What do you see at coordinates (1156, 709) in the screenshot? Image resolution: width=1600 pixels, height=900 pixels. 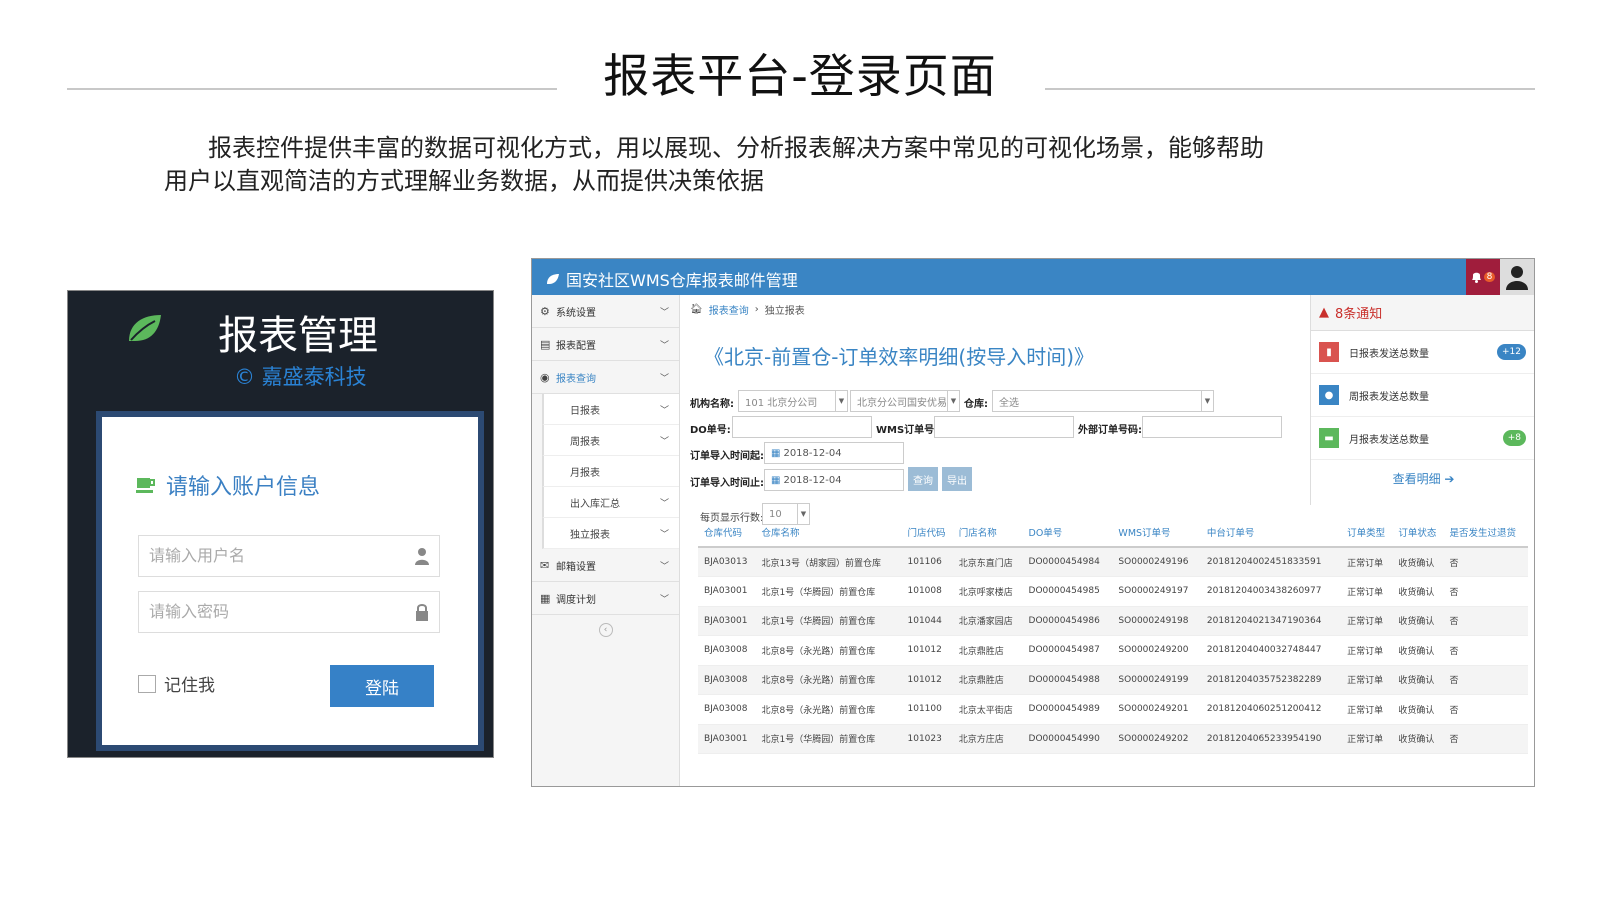 I see `table-cell: SO0000249201` at bounding box center [1156, 709].